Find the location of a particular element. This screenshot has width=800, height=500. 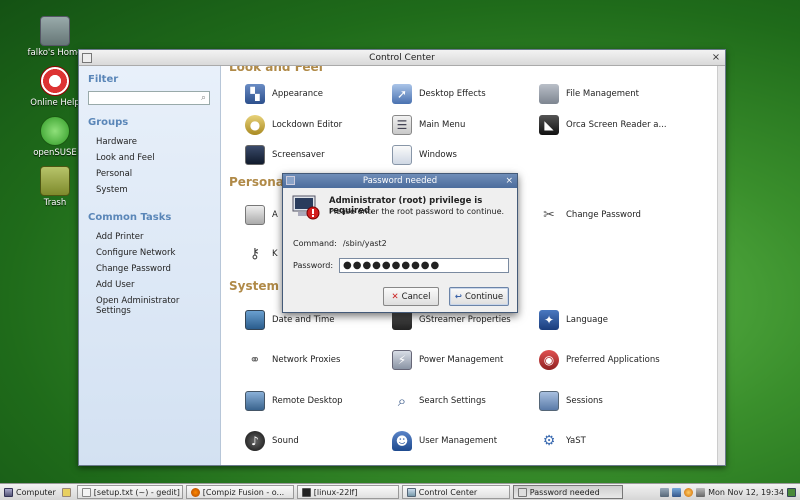

dialog-titlebar: Password needed × is located at coordinates (400, 181).